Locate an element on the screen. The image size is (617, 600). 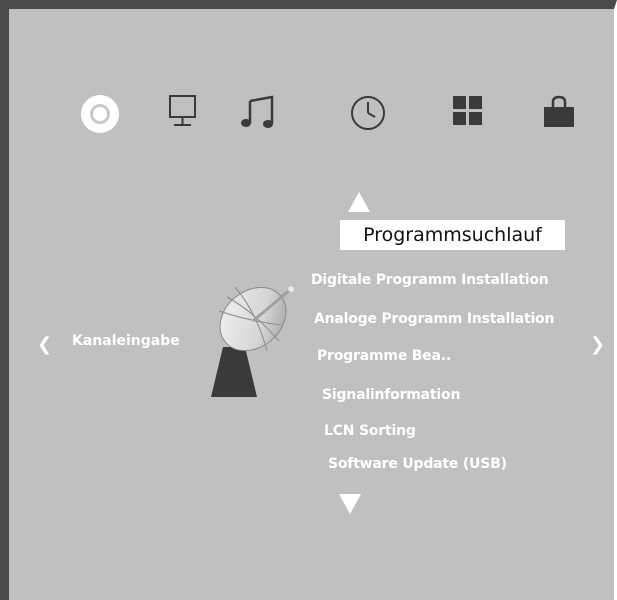
menu-item-signal-information: Signalinformation is located at coordinates (391, 395).